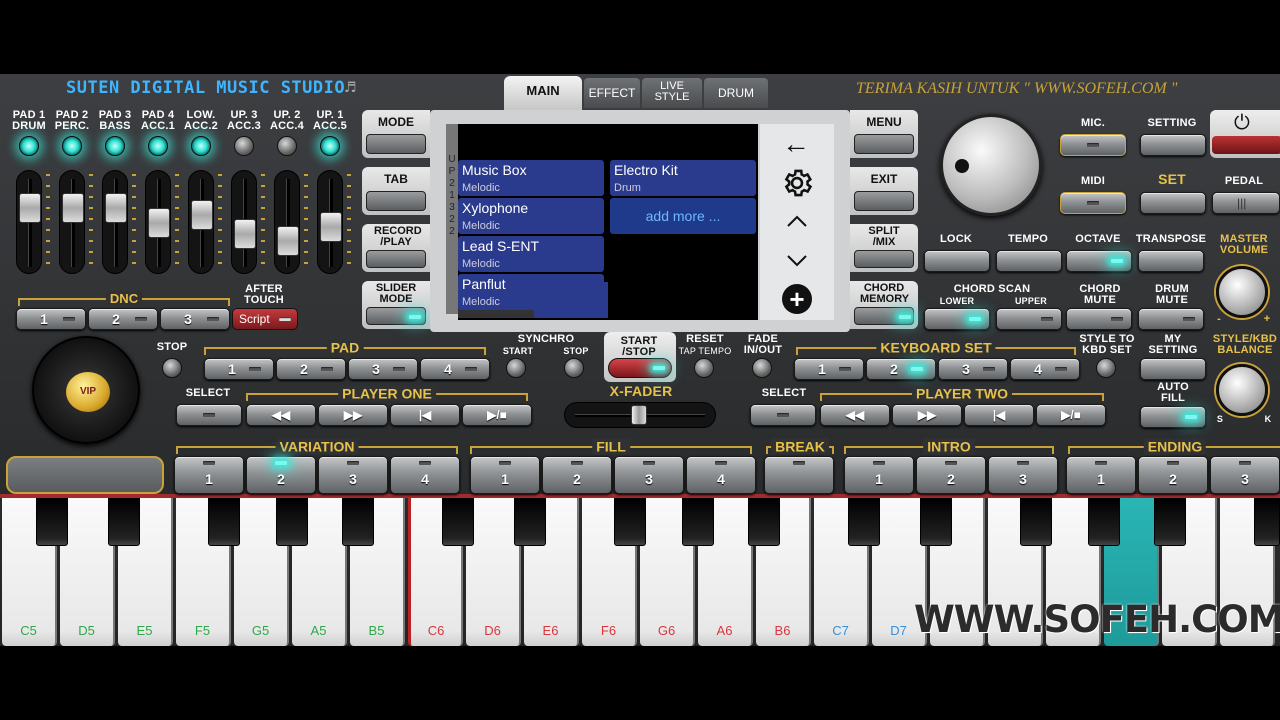  I want to click on ending-button-1: 1, so click(1101, 475).